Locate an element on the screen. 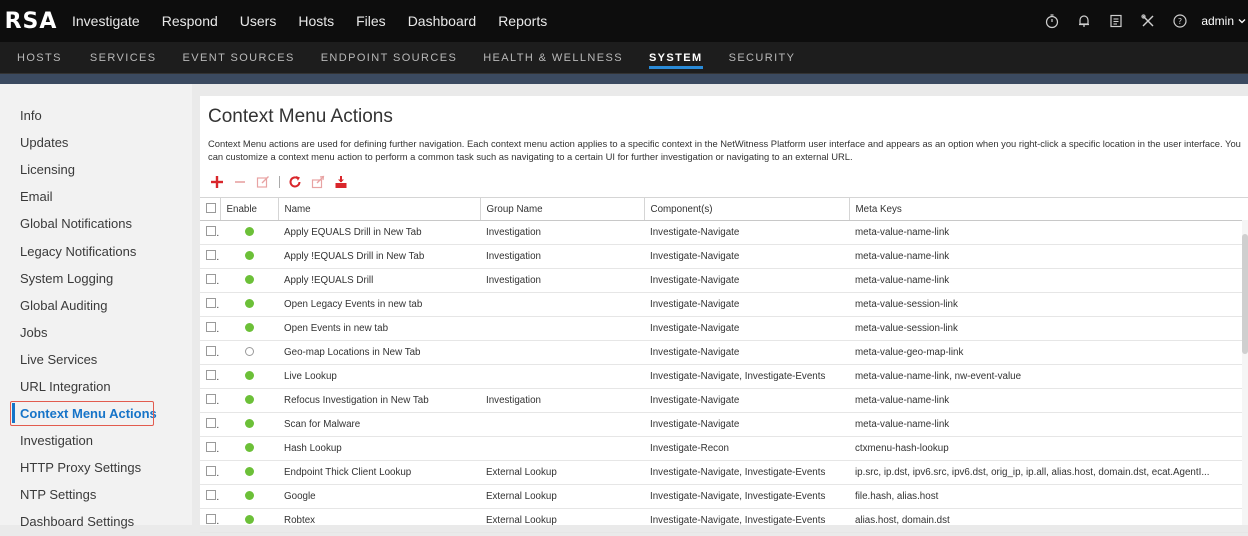 This screenshot has width=1248, height=536. sidebar-item-updates: Updates is located at coordinates (96, 142).